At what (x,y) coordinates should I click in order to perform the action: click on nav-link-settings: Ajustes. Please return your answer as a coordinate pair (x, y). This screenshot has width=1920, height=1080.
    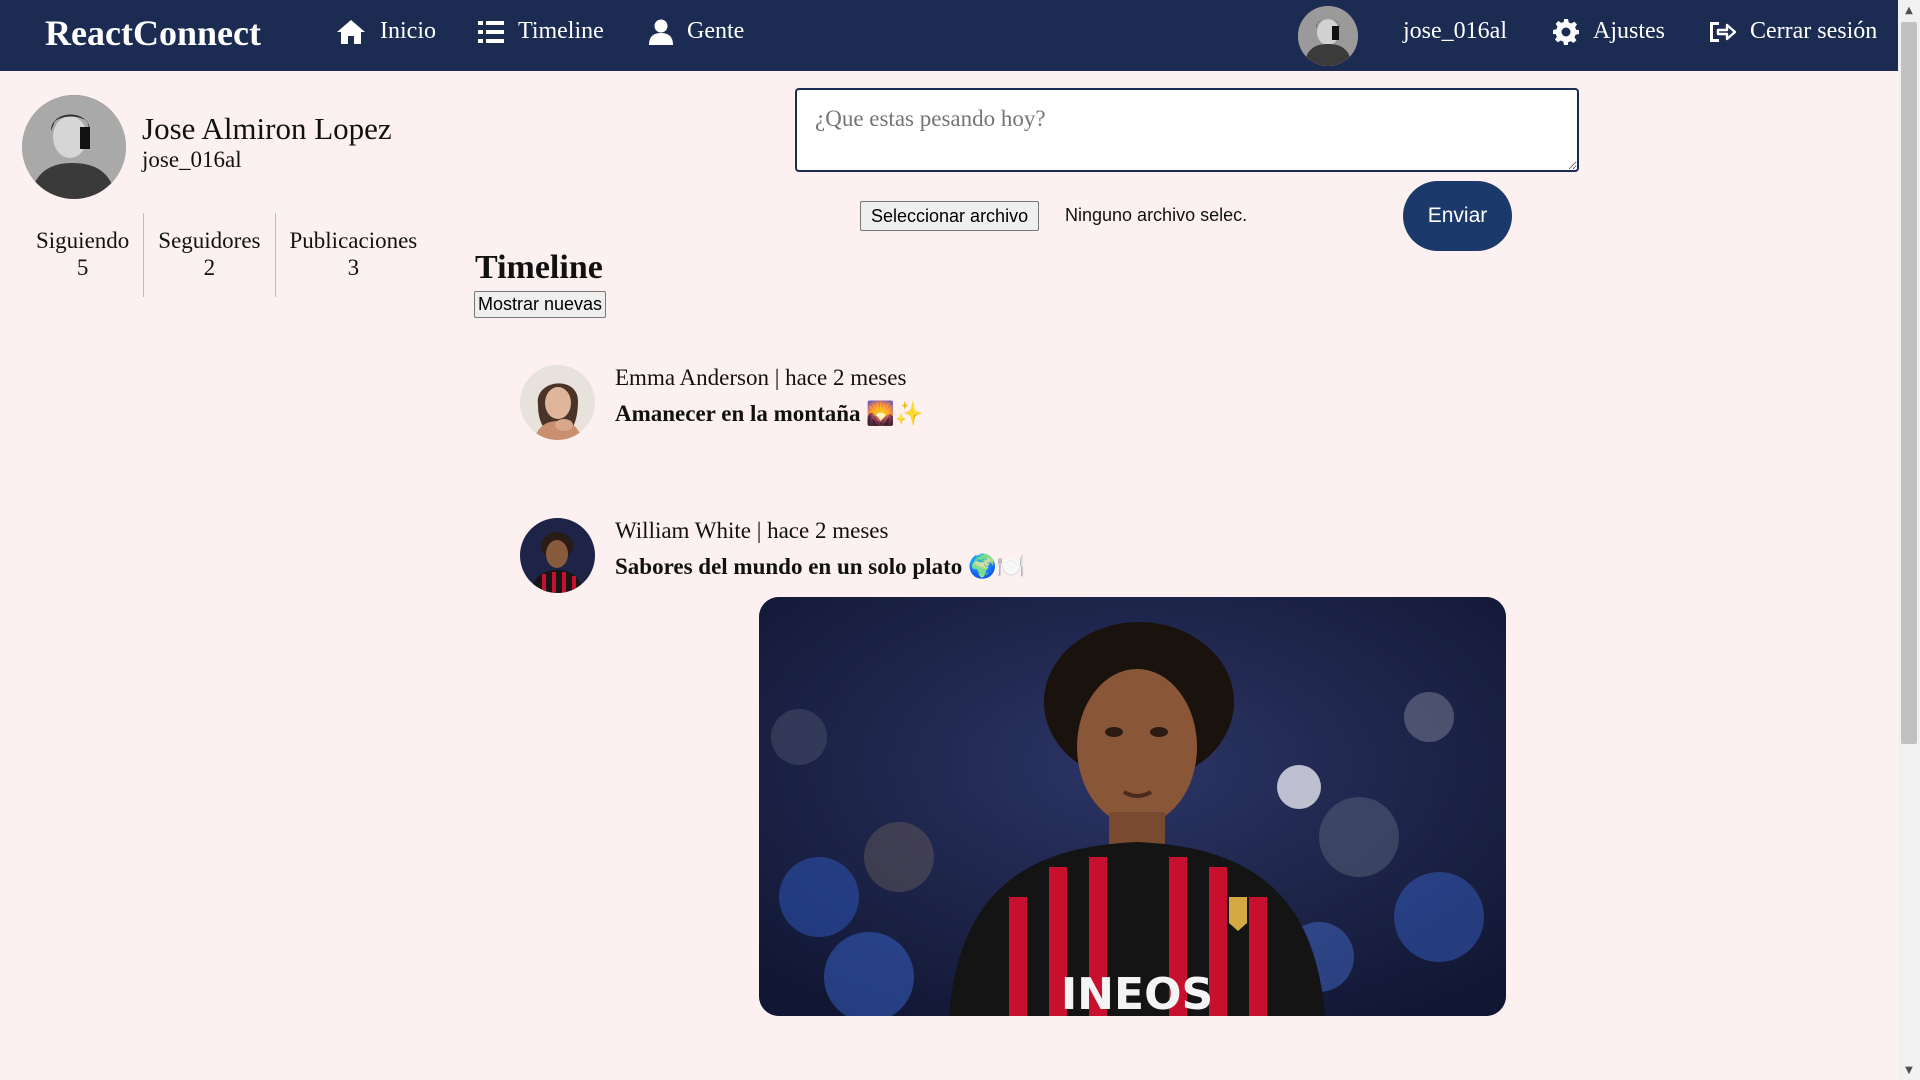
    Looking at the image, I should click on (1609, 31).